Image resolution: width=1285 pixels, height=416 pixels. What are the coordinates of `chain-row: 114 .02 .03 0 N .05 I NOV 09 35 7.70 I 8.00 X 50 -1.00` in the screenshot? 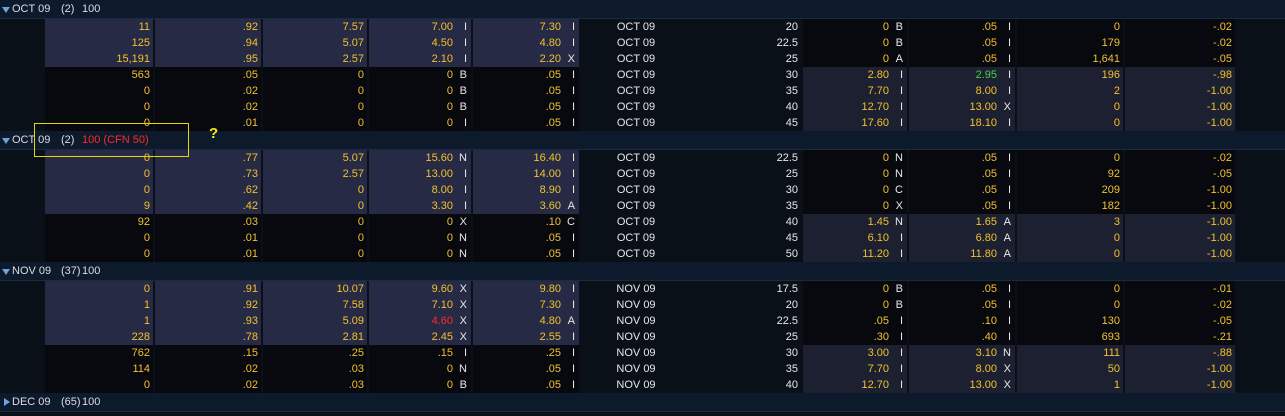 It's located at (642, 369).